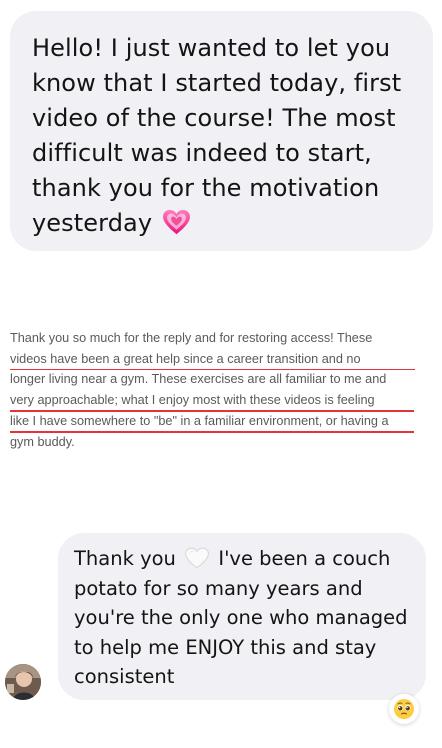  I want to click on review-line-6: gym buddy., so click(42, 441).